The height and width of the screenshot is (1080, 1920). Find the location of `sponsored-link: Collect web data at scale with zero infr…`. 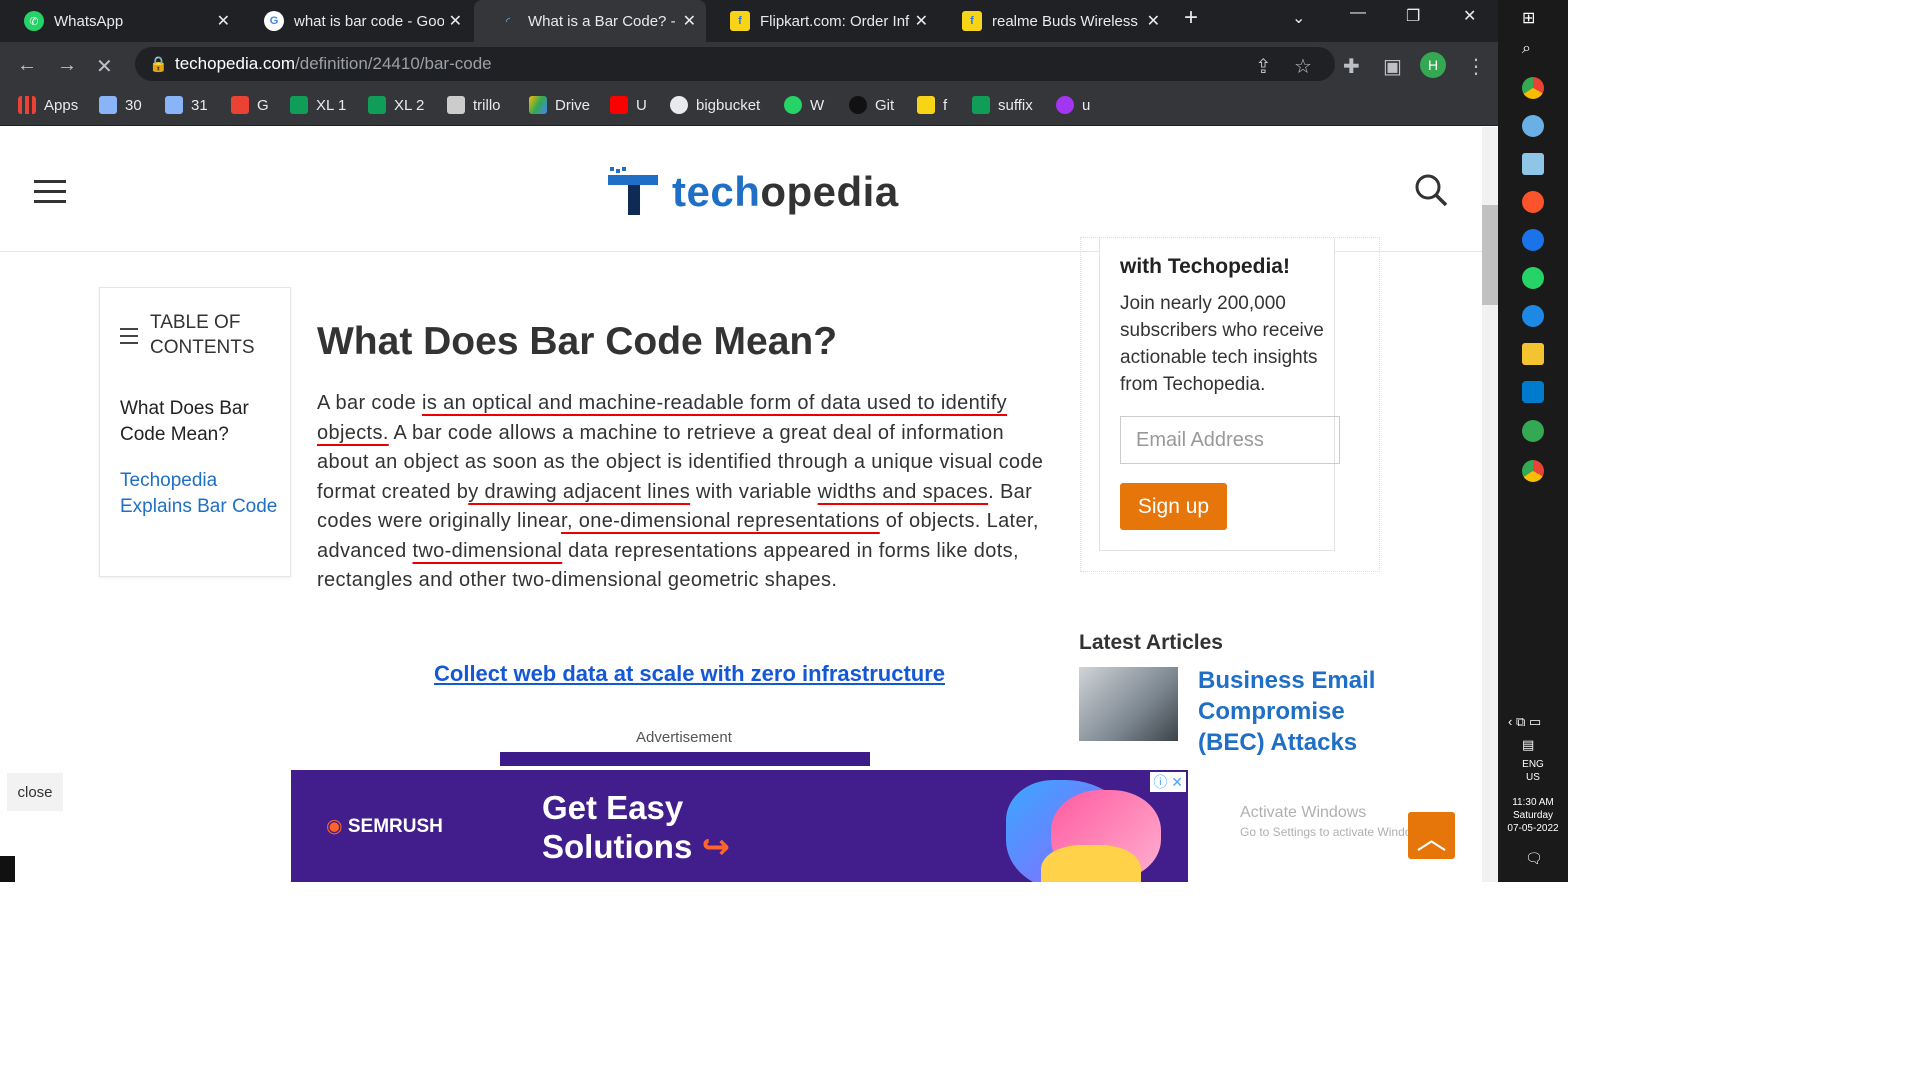

sponsored-link: Collect web data at scale with zero infr… is located at coordinates (689, 674).